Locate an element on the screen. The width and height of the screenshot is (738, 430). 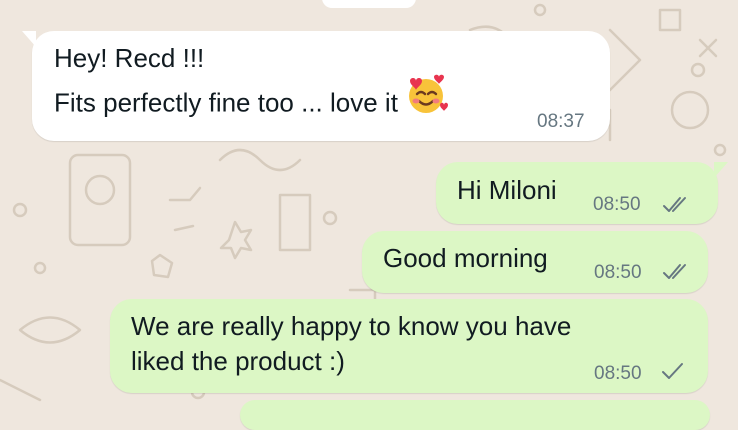
message-text-line: Hey! Recd !!! is located at coordinates (129, 58).